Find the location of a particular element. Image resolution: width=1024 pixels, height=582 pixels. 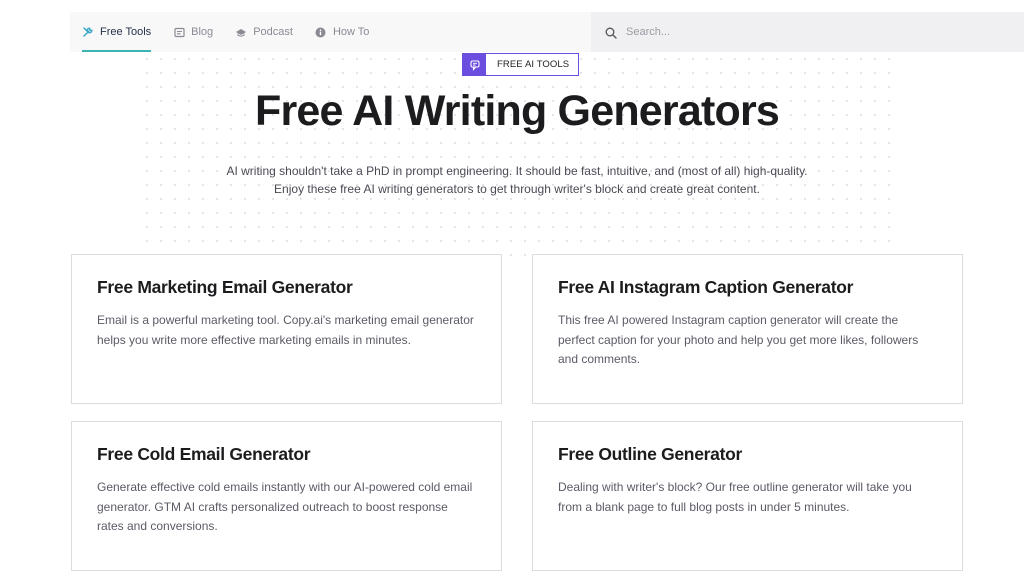

main-nav: Free Tools Blog Podcast How To is located at coordinates (330, 32).